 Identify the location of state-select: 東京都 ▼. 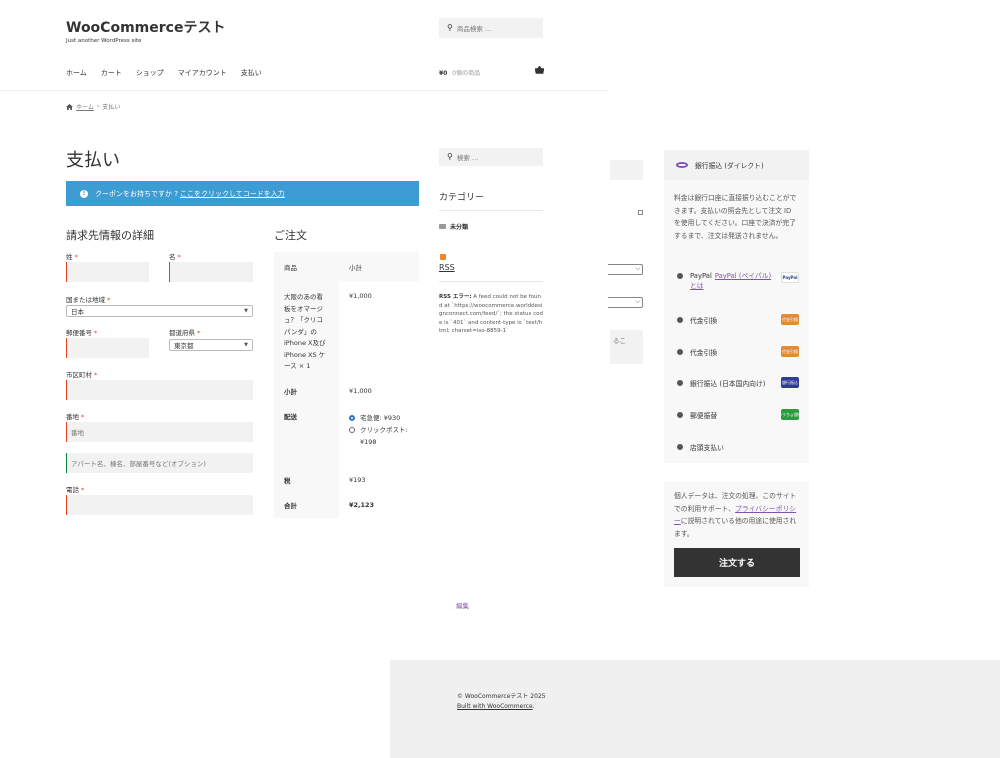
(211, 345).